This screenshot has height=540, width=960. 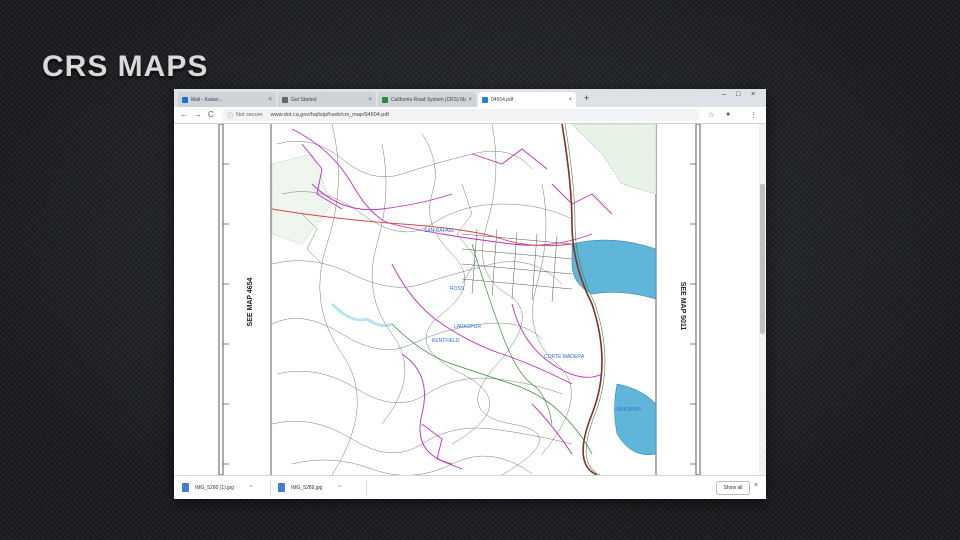 I want to click on map-label-kentfield: KENTFIELD, so click(x=446, y=341).